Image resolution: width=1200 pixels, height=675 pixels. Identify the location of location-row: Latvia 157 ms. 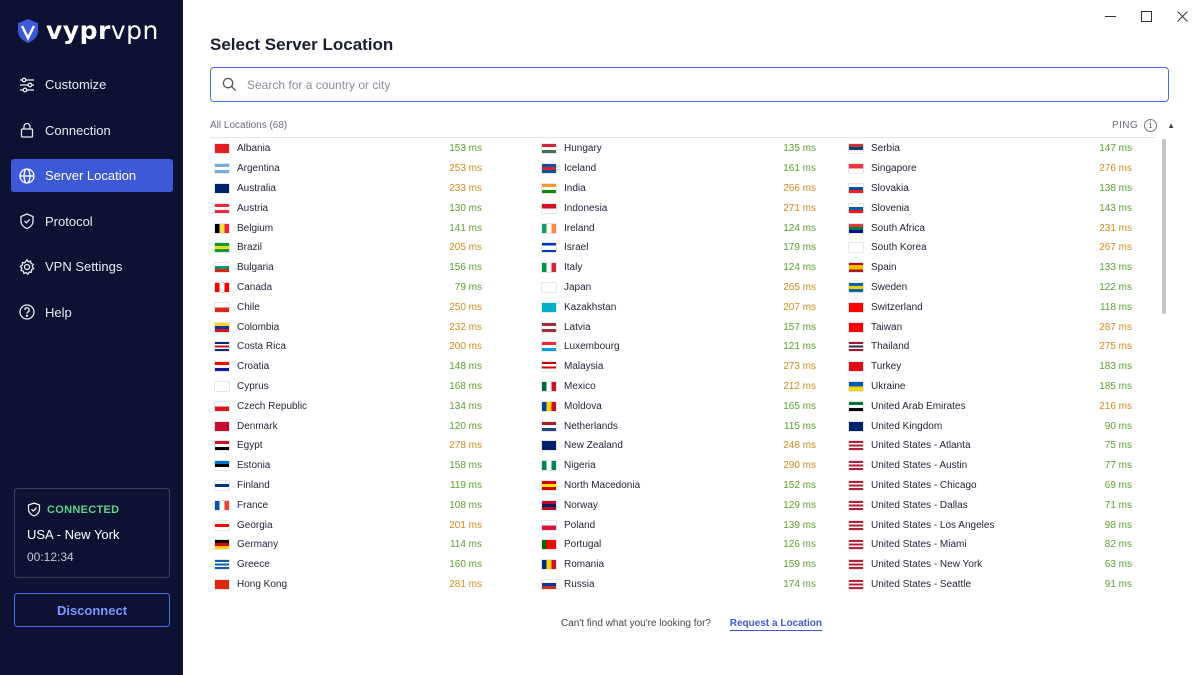
(676, 327).